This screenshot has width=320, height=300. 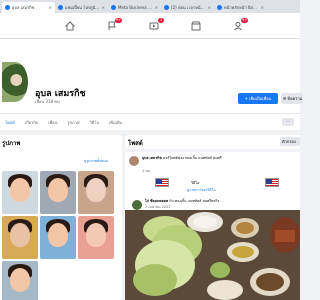 What do you see at coordinates (212, 142) in the screenshot?
I see `posts-header: โพสต์ ตัวกรอง` at bounding box center [212, 142].